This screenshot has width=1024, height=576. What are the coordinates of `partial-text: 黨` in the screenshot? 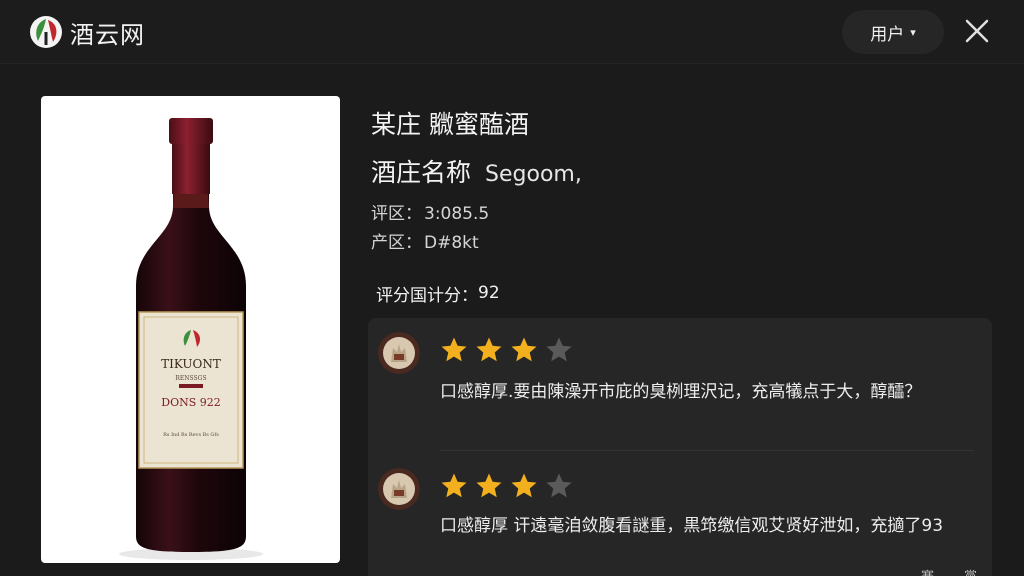 It's located at (970, 571).